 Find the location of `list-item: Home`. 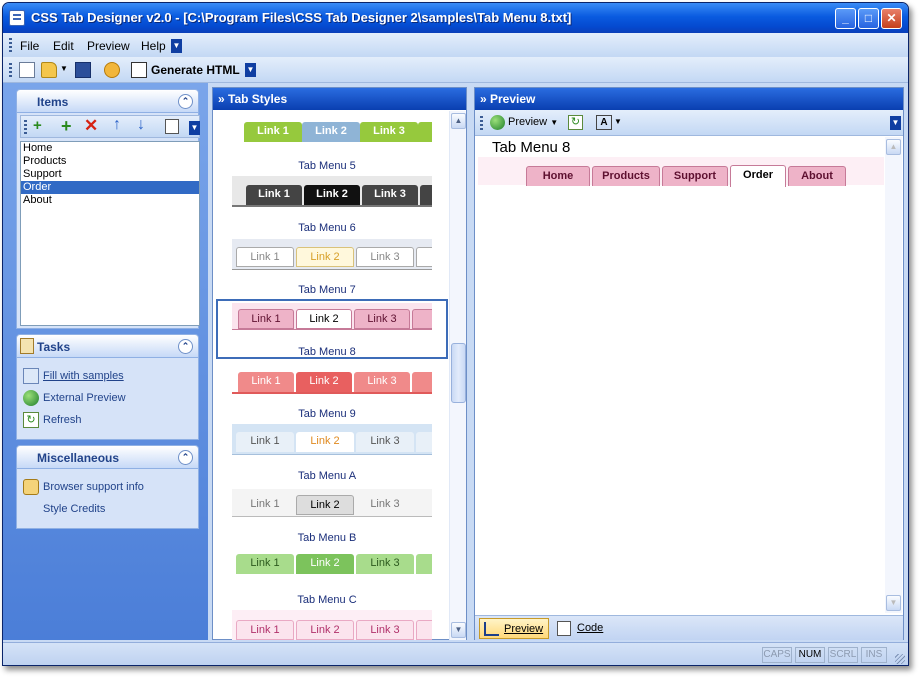

list-item: Home is located at coordinates (110, 148).